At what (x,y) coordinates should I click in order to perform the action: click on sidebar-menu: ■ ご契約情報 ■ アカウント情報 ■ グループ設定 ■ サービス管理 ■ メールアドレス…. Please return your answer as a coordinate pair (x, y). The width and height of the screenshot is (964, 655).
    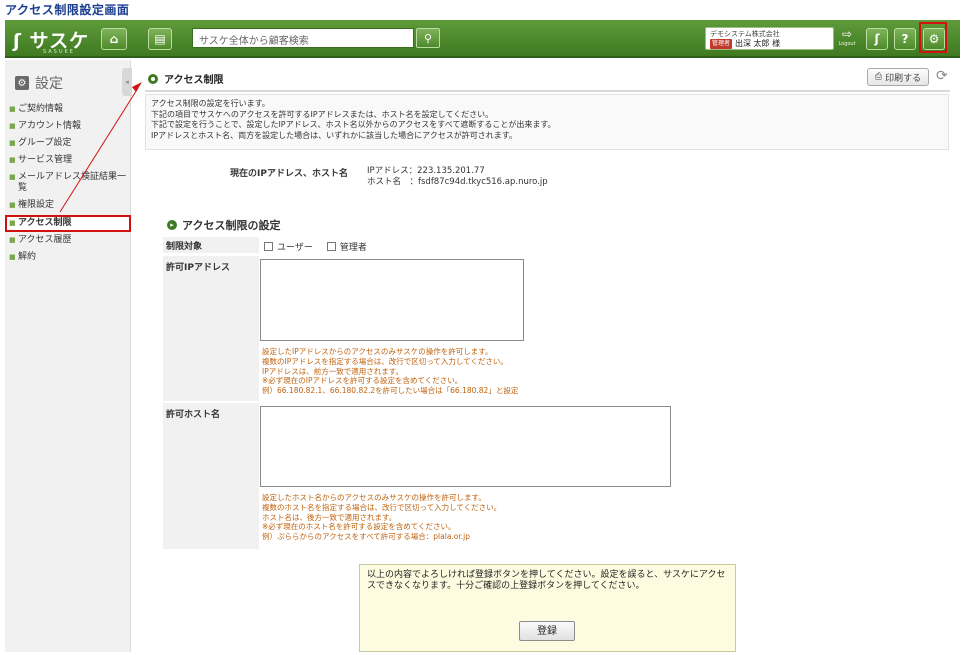
    Looking at the image, I should click on (68, 183).